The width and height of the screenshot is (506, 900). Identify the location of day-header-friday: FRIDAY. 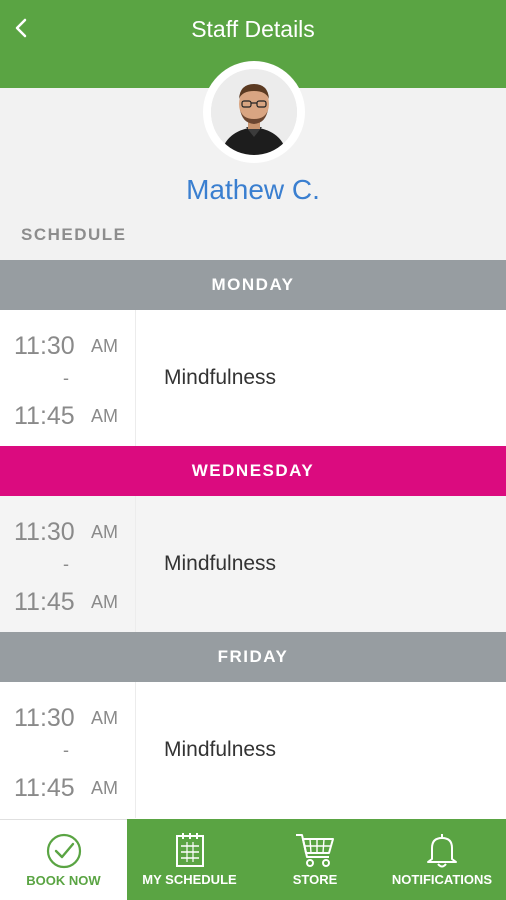
(253, 657).